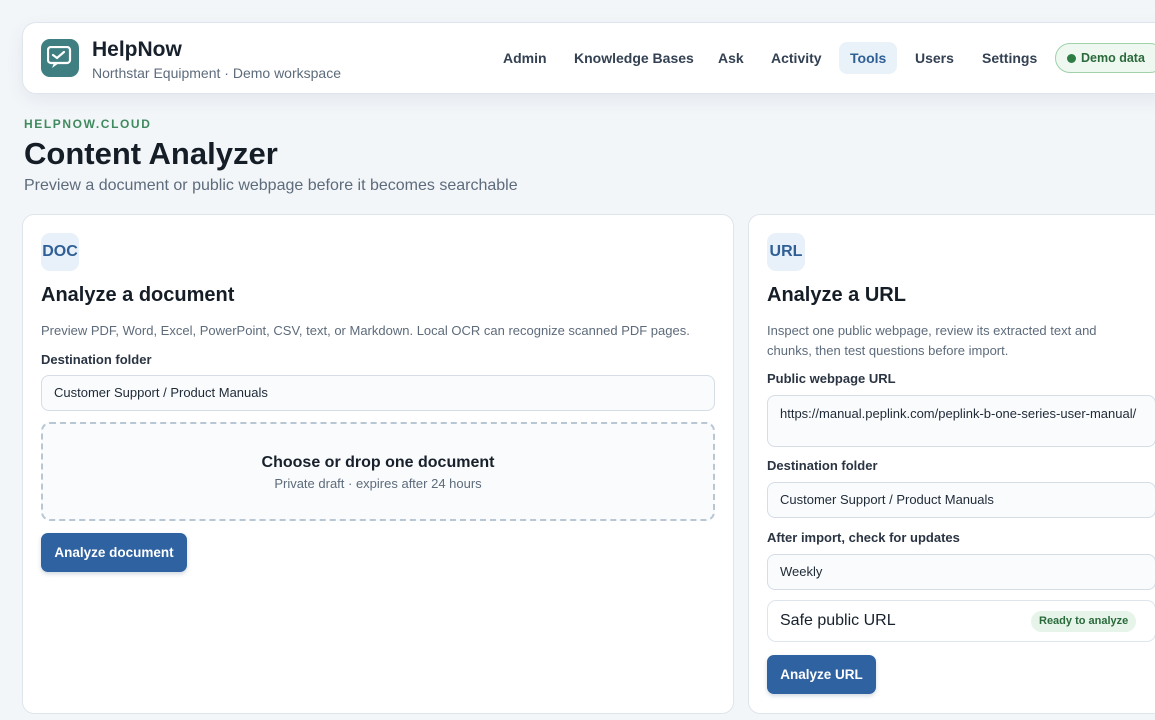 The width and height of the screenshot is (1155, 720). Describe the element at coordinates (138, 295) in the screenshot. I see `document-card-title: Analyze a document` at that location.